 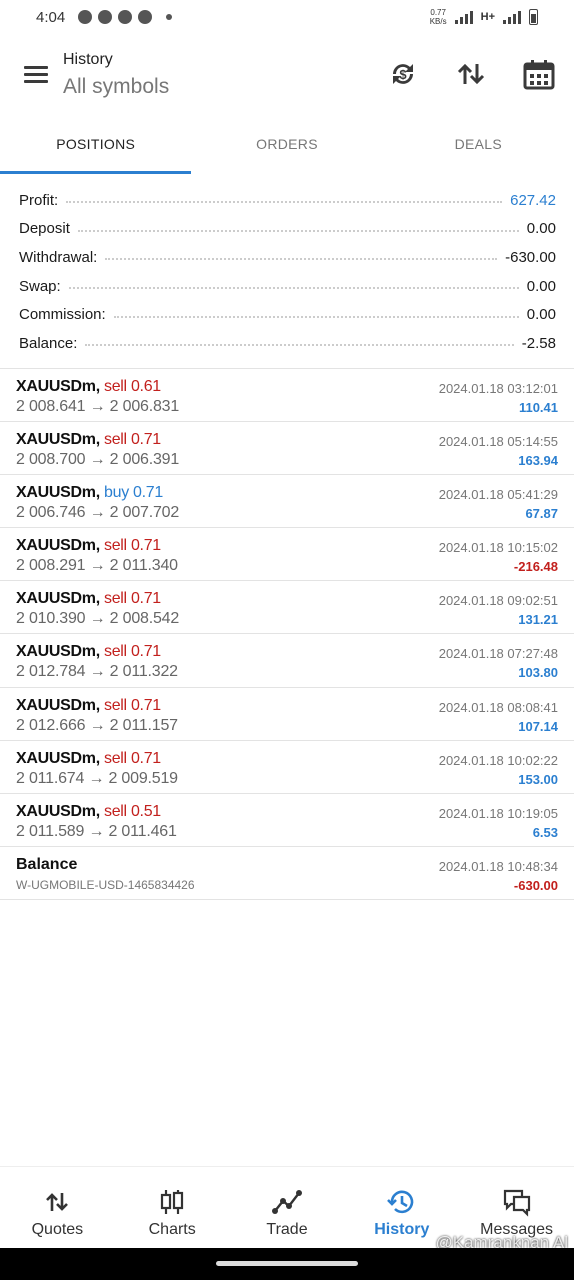 What do you see at coordinates (98, 460) in the screenshot?
I see `deal-prices: 2 008.700 → 2 006.391` at bounding box center [98, 460].